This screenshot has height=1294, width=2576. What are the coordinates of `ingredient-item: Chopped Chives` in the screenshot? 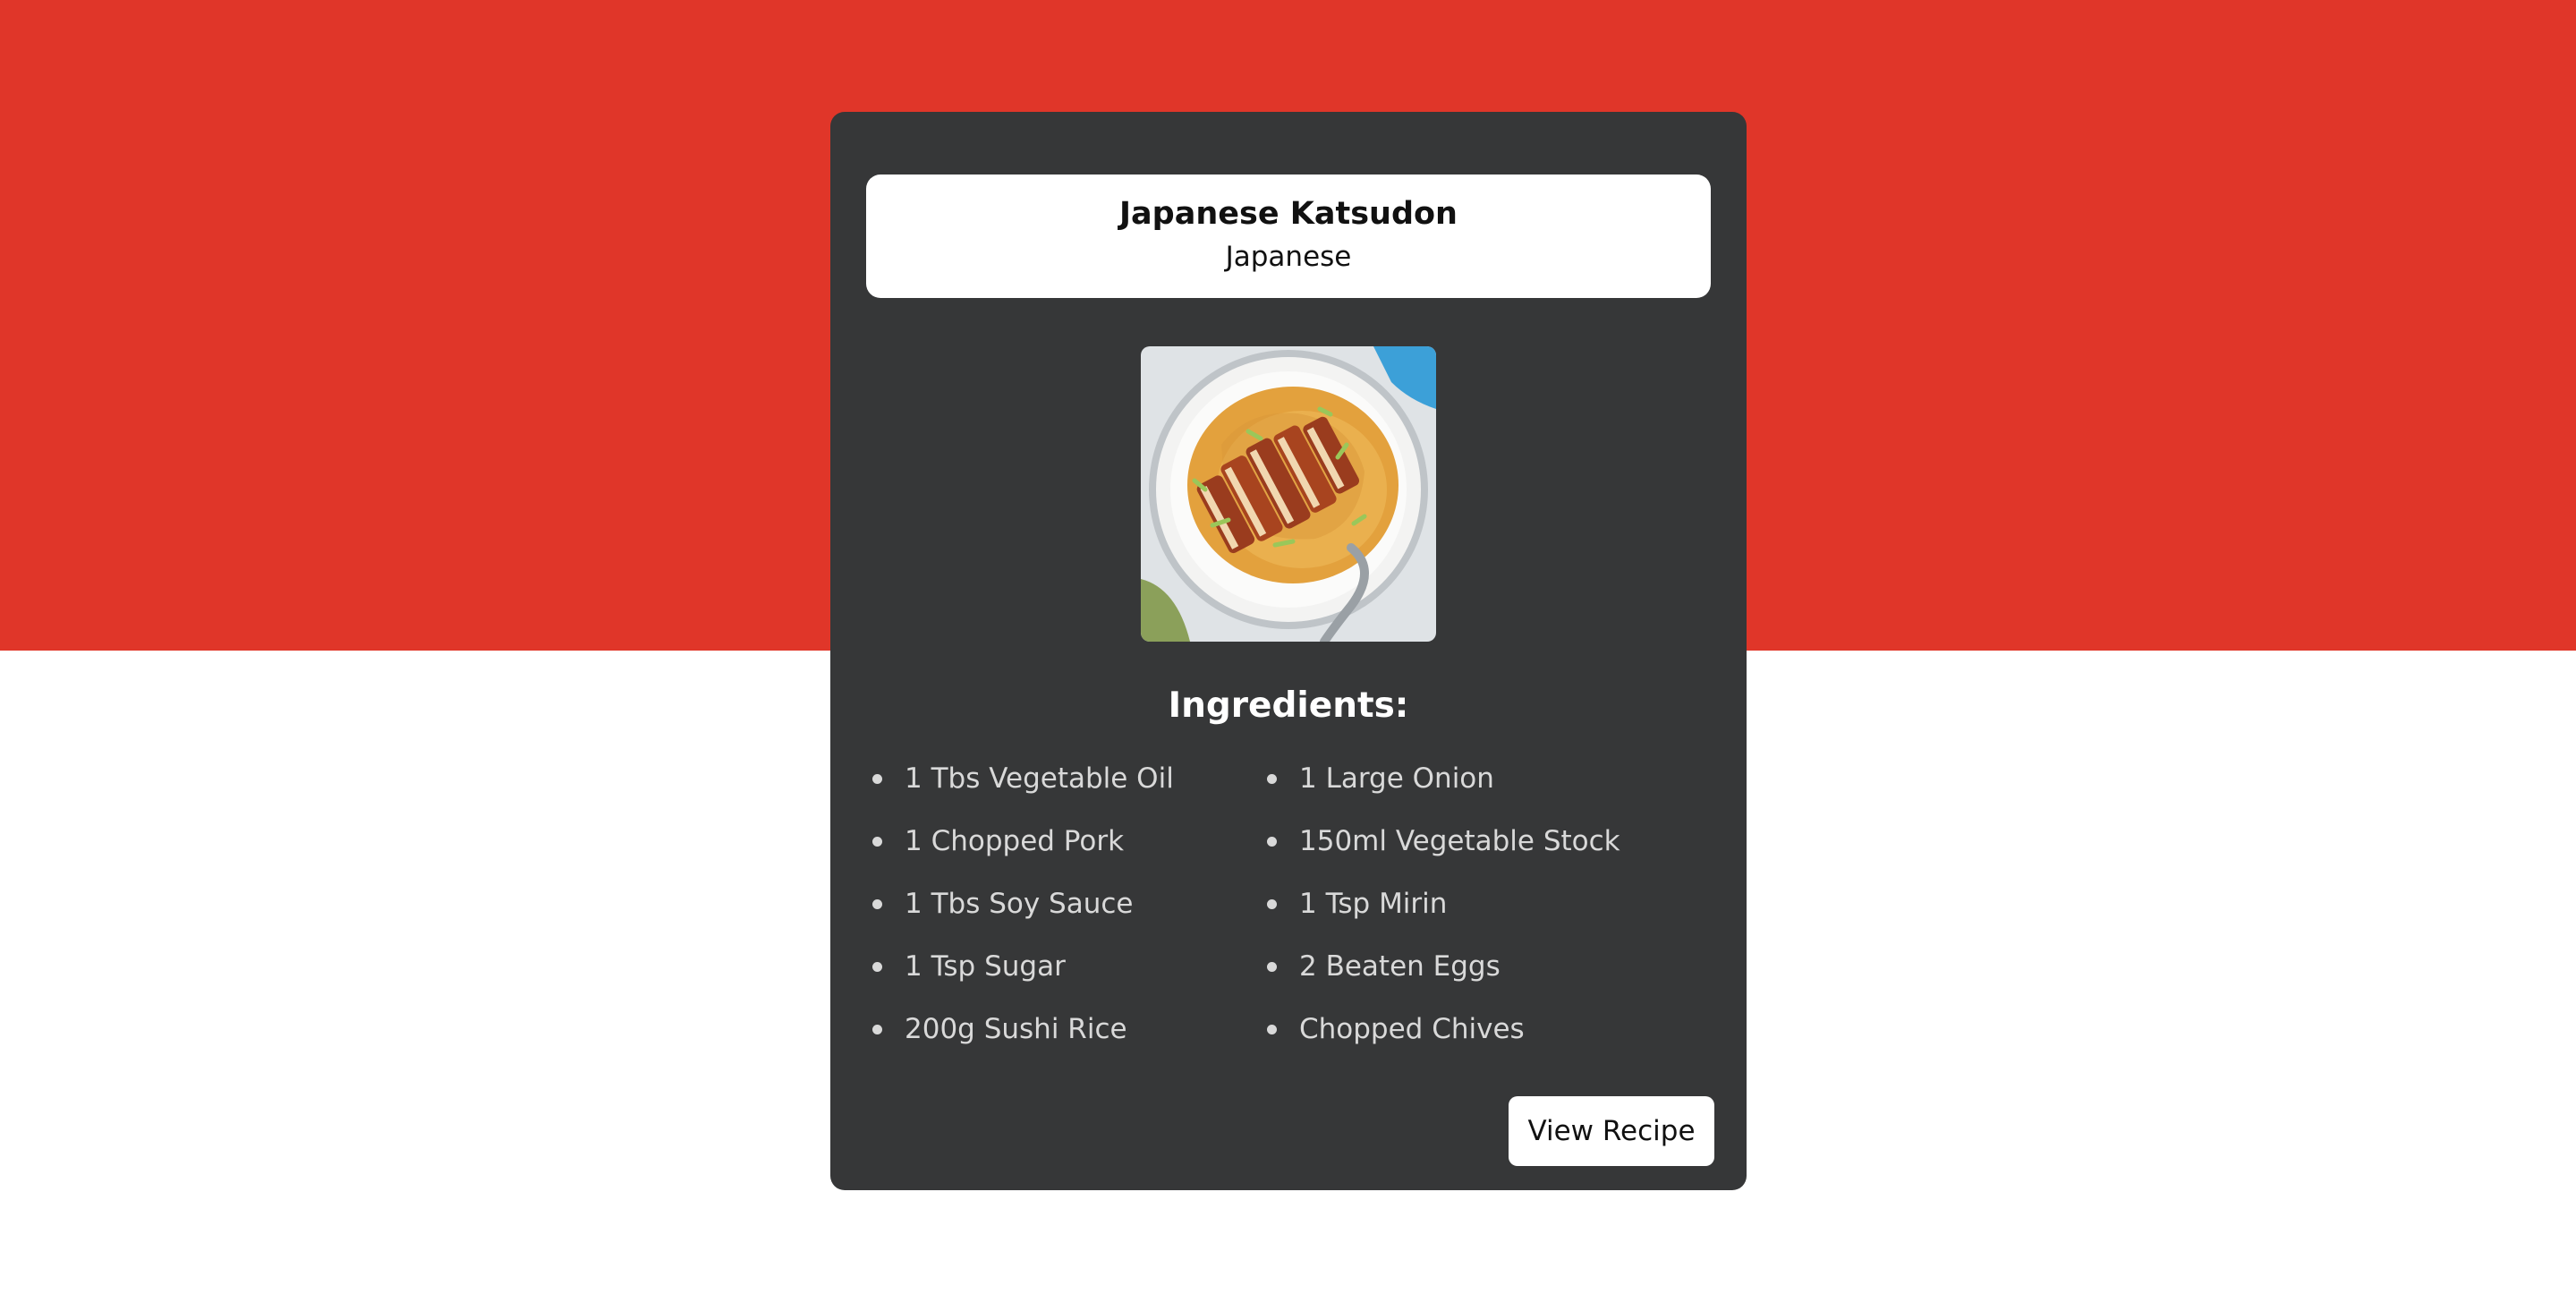 It's located at (1396, 1029).